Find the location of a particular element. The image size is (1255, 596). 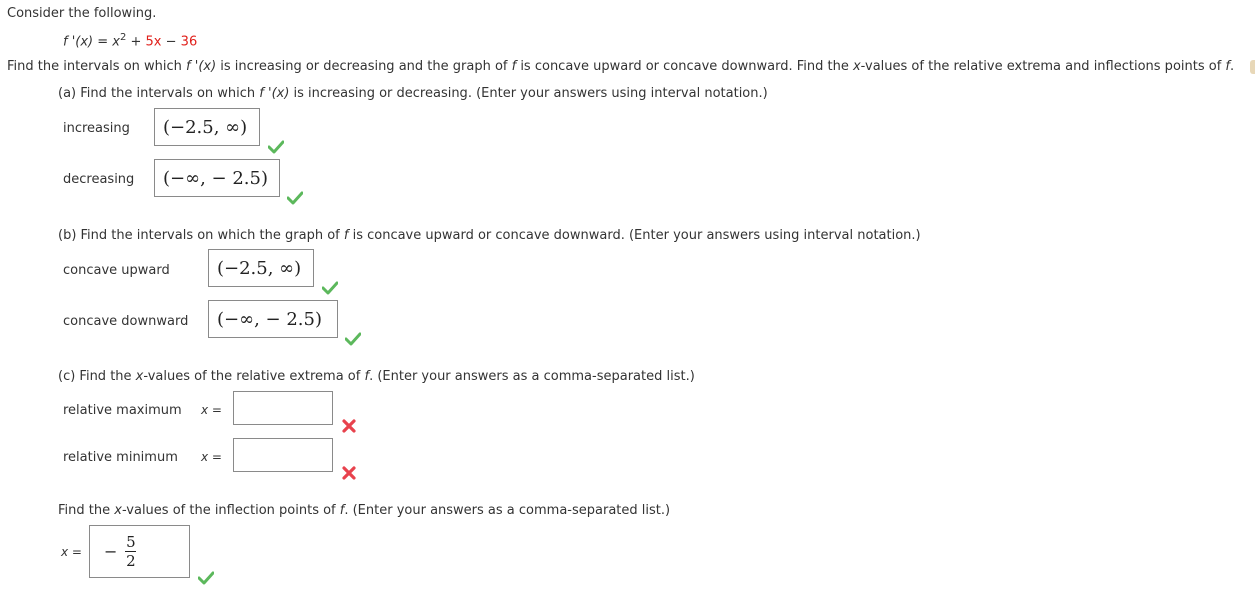

function-definition: f '(x) = x2 + 5x − 36 is located at coordinates (130, 40).